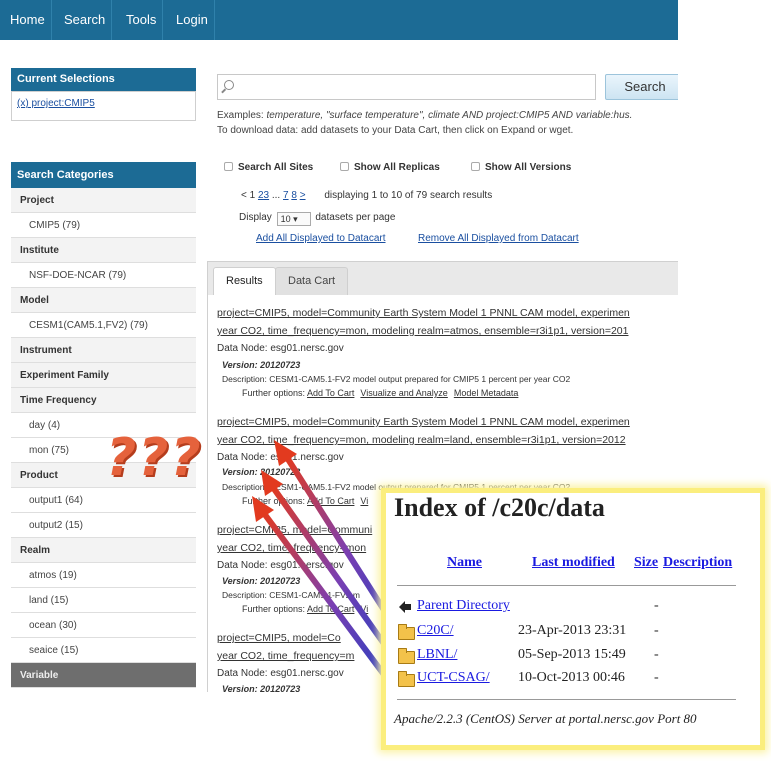  I want to click on index-title: Index of /c20c/data, so click(499, 507).